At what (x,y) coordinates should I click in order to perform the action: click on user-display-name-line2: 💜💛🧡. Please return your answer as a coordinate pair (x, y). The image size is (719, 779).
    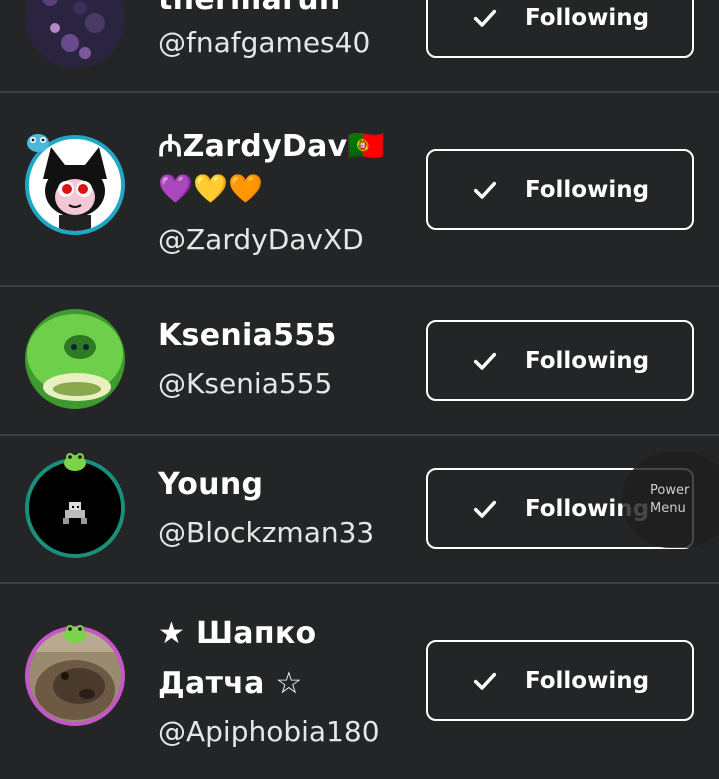
    Looking at the image, I should click on (211, 188).